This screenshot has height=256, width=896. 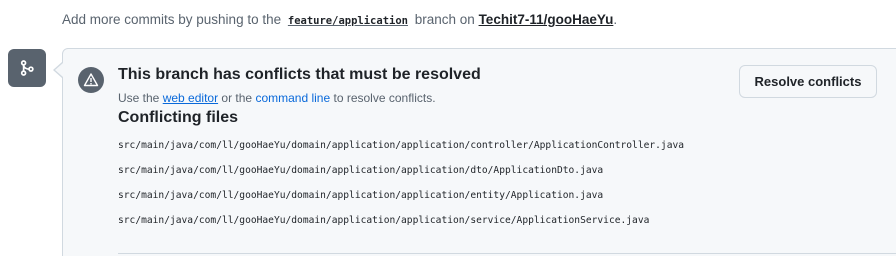 What do you see at coordinates (347, 21) in the screenshot?
I see `branch-name: feature/application` at bounding box center [347, 21].